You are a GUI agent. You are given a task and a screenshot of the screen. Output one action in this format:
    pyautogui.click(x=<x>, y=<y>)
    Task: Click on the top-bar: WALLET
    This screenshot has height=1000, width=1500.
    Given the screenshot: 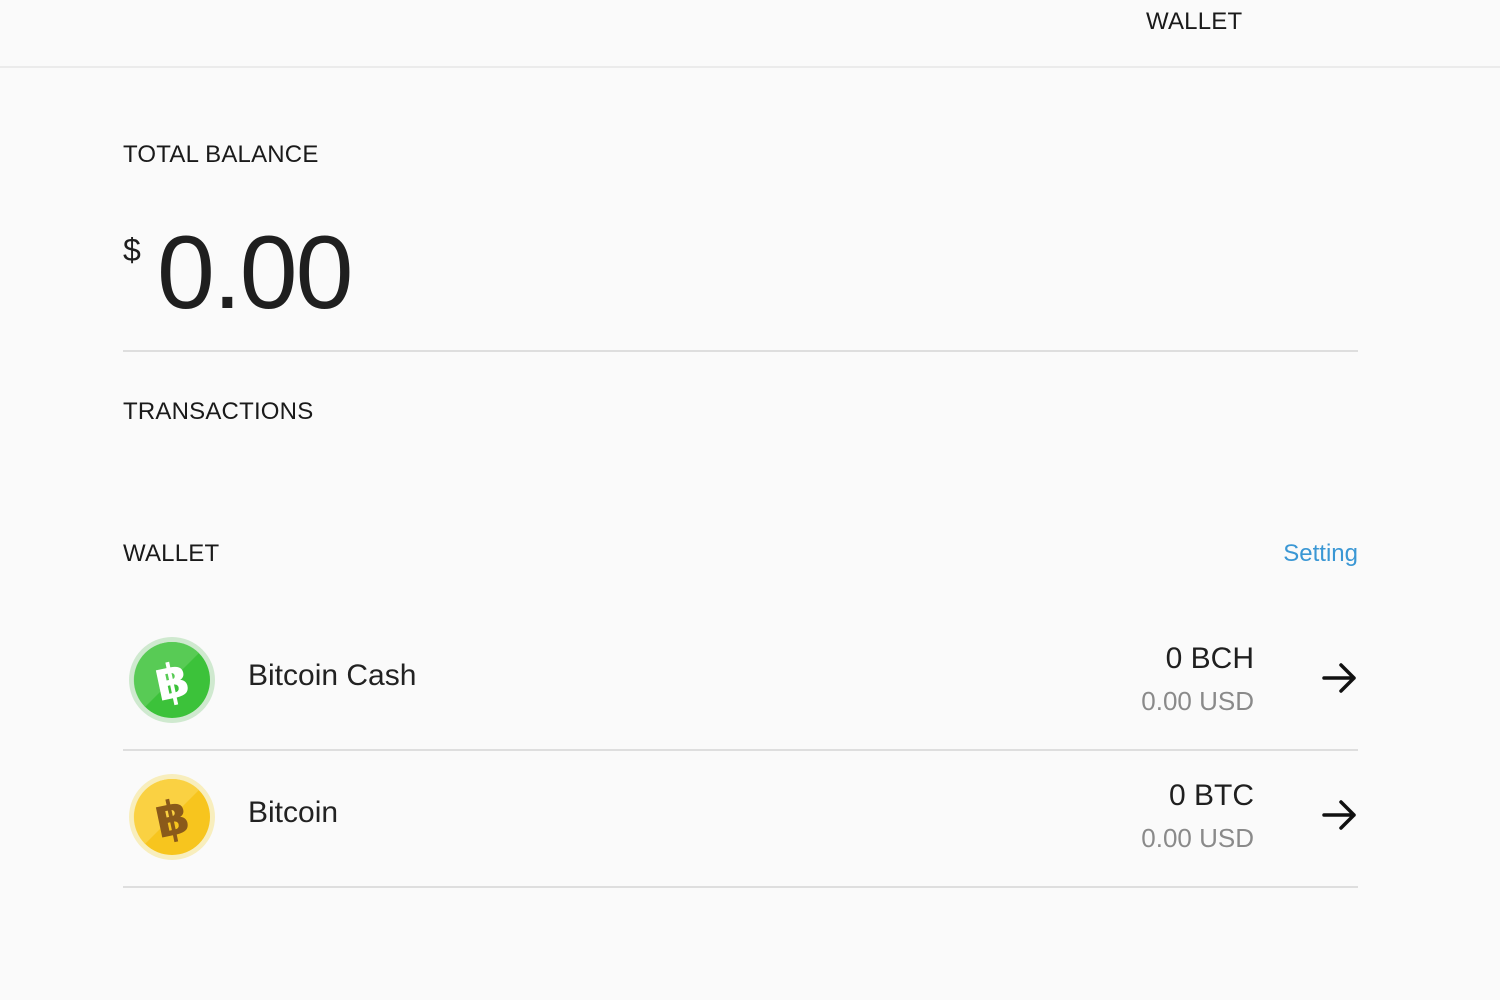 What is the action you would take?
    pyautogui.click(x=750, y=34)
    